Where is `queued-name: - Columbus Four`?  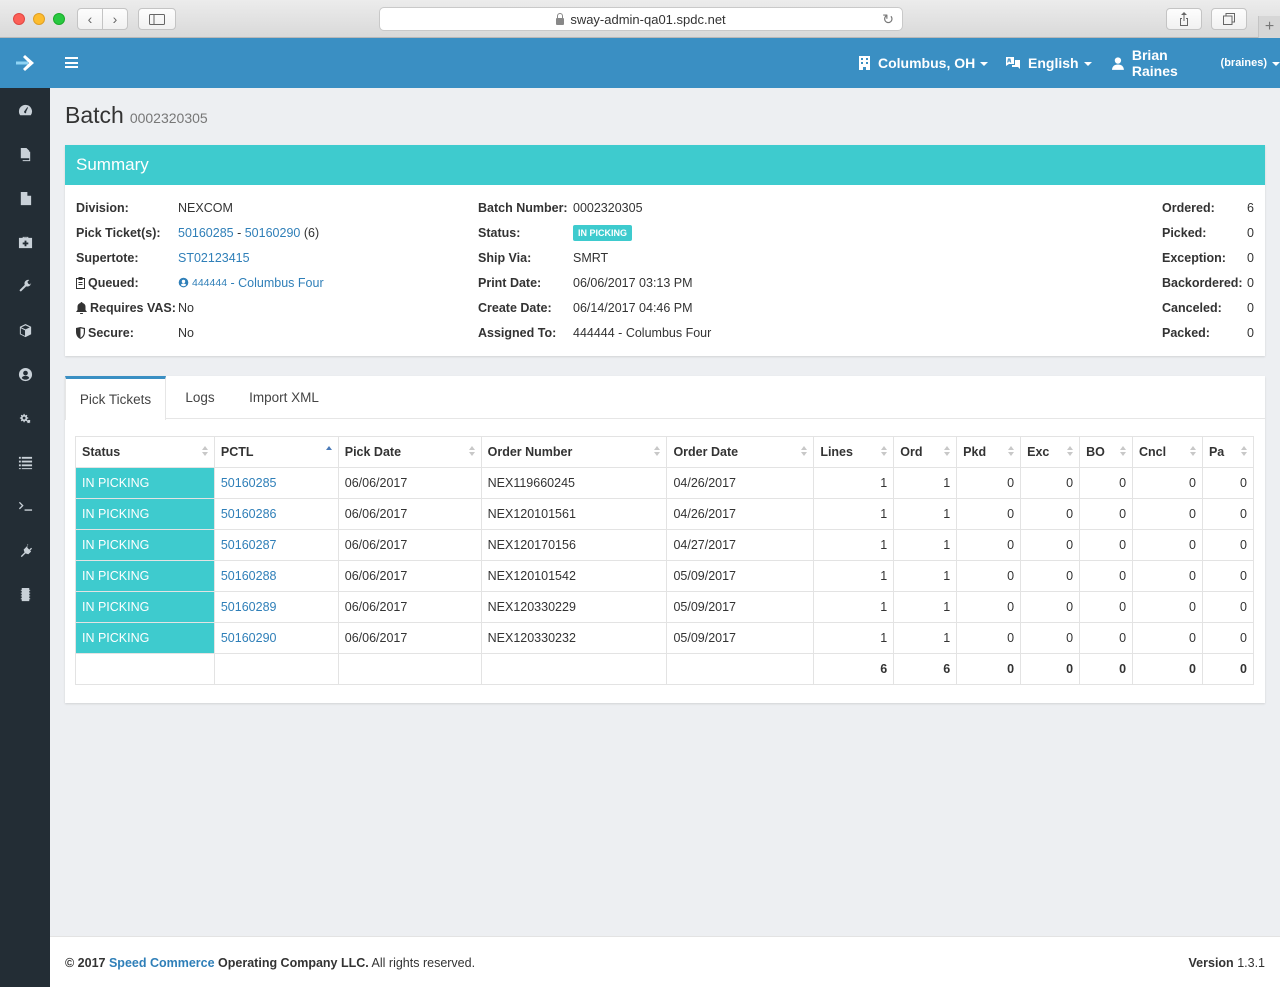 queued-name: - Columbus Four is located at coordinates (275, 282).